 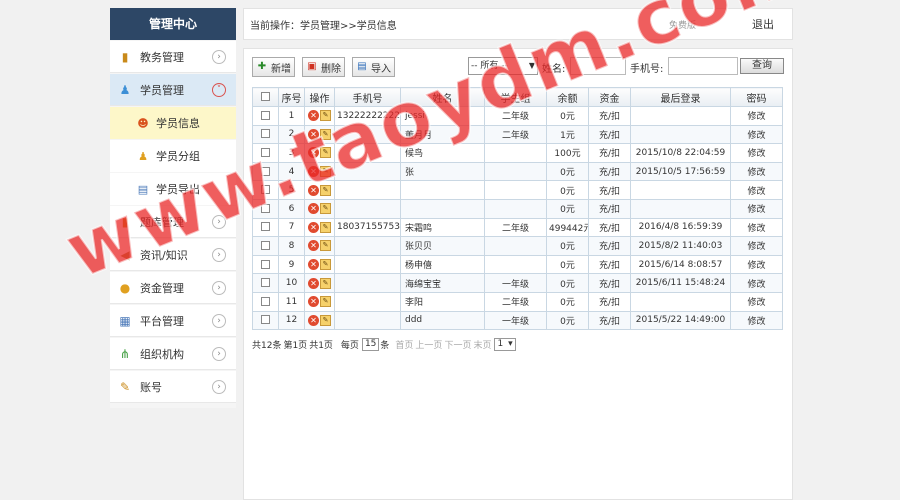 What do you see at coordinates (173, 387) in the screenshot?
I see `sidebar-item-account: ✎ 账号 ›` at bounding box center [173, 387].